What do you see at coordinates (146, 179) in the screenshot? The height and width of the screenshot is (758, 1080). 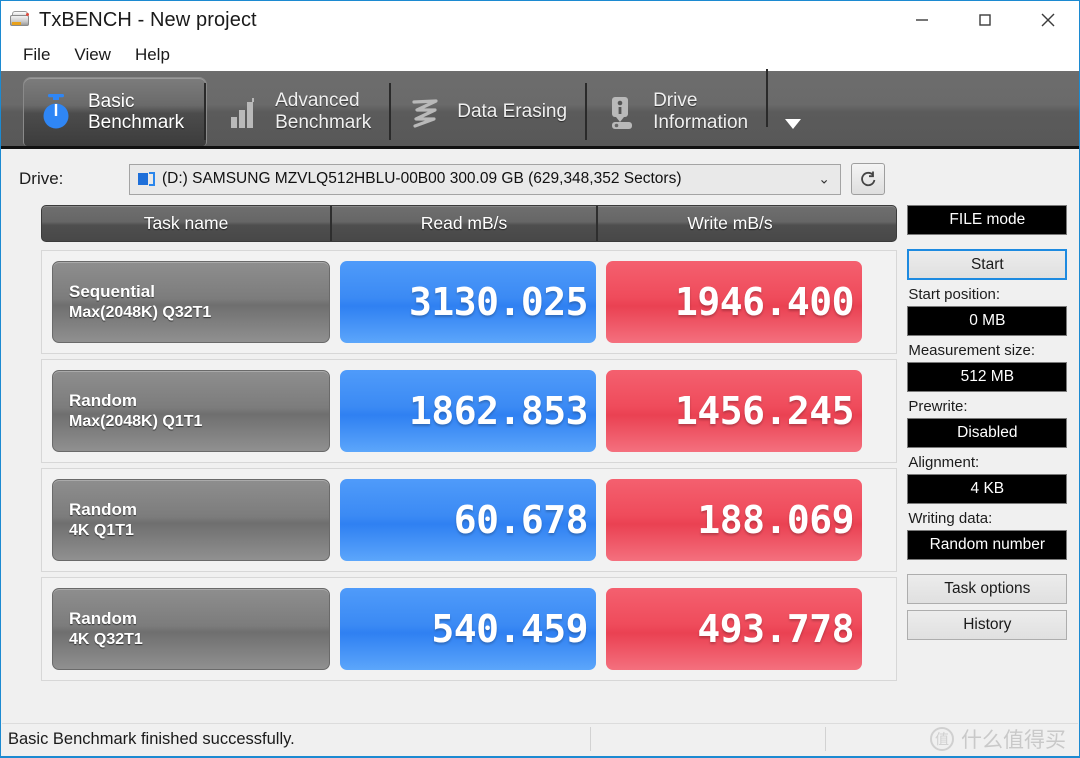 I see `drive-small-icon` at bounding box center [146, 179].